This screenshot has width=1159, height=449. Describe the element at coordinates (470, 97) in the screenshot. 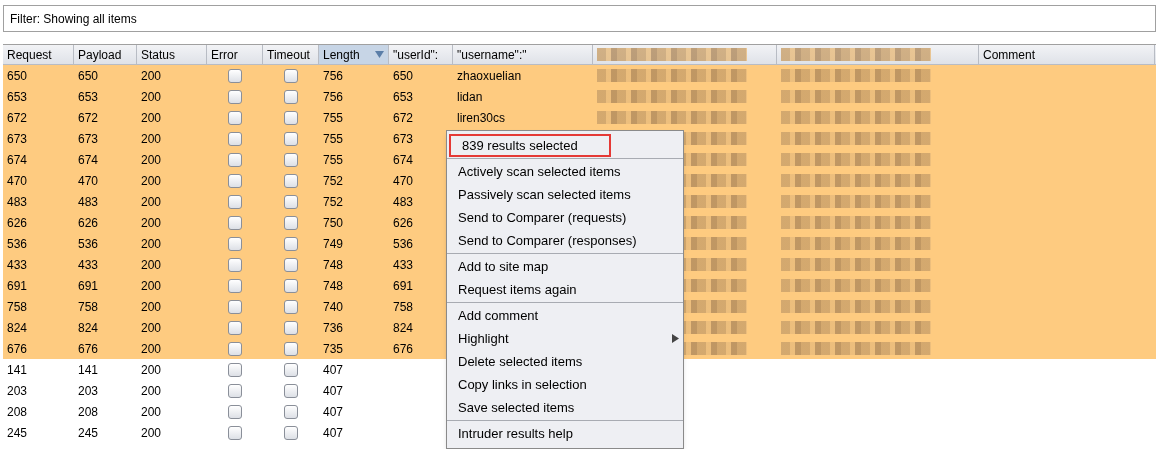

I see `table-cell-text: lidan` at that location.